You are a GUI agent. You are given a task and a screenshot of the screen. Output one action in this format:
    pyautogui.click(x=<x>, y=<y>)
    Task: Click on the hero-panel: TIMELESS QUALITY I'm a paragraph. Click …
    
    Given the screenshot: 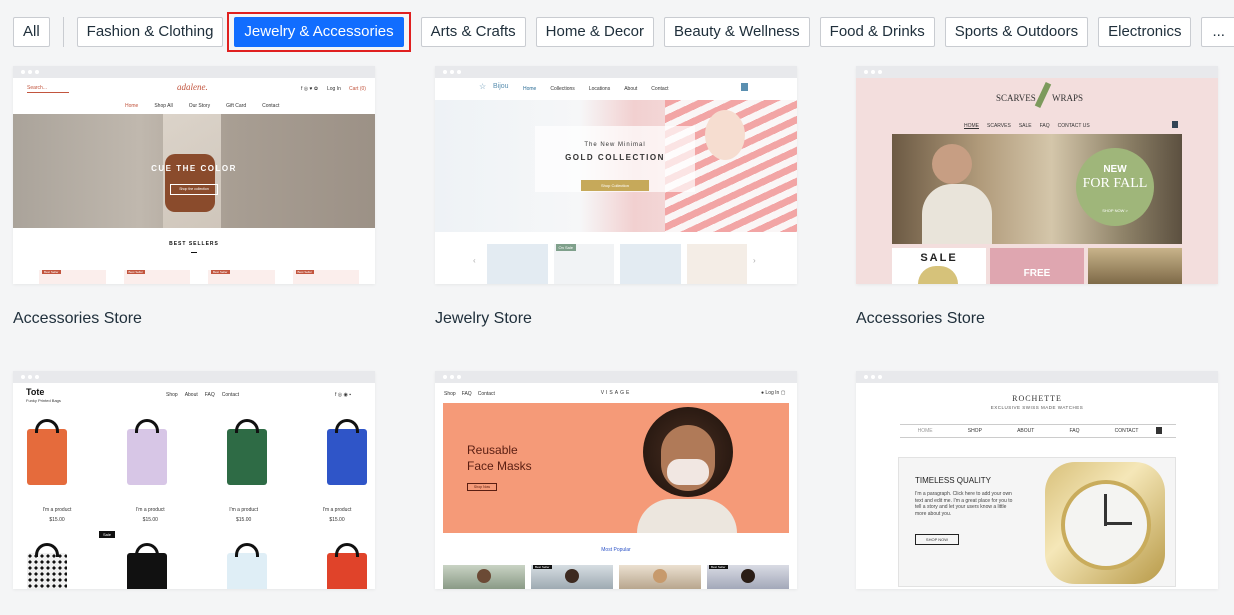 What is the action you would take?
    pyautogui.click(x=1037, y=522)
    